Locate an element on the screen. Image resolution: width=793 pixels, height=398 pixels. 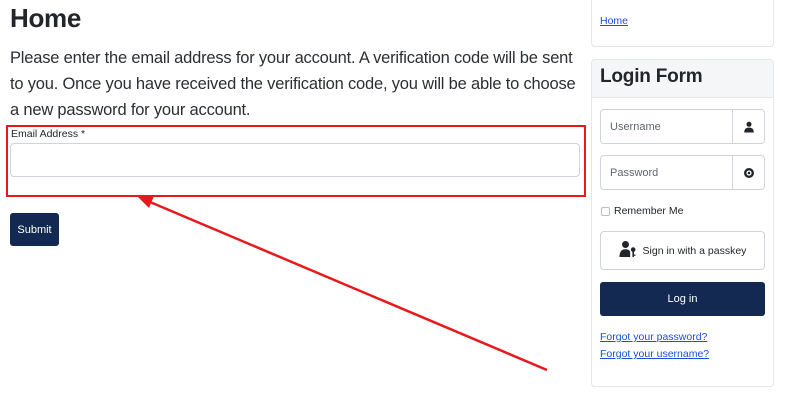
login-form-header: Login Form is located at coordinates (682, 79).